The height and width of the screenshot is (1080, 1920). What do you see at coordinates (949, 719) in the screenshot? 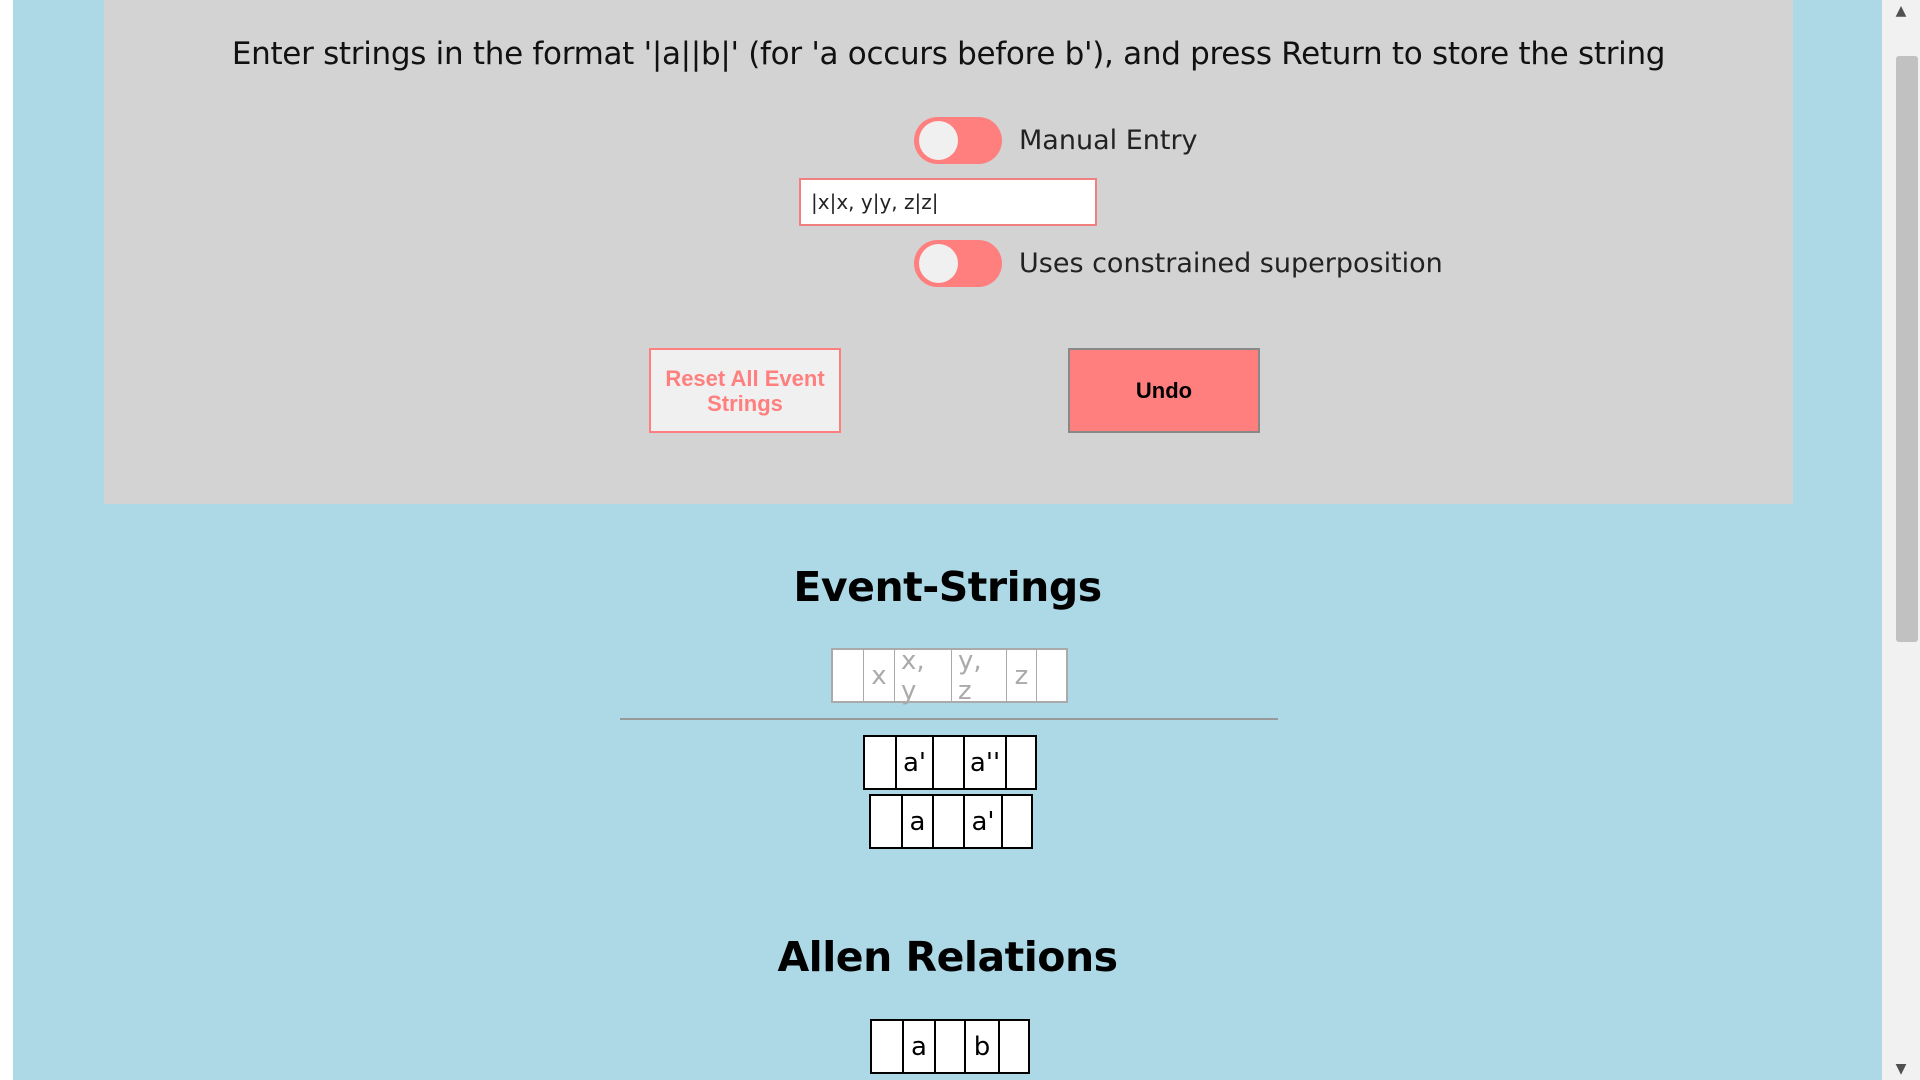
I see `divider` at bounding box center [949, 719].